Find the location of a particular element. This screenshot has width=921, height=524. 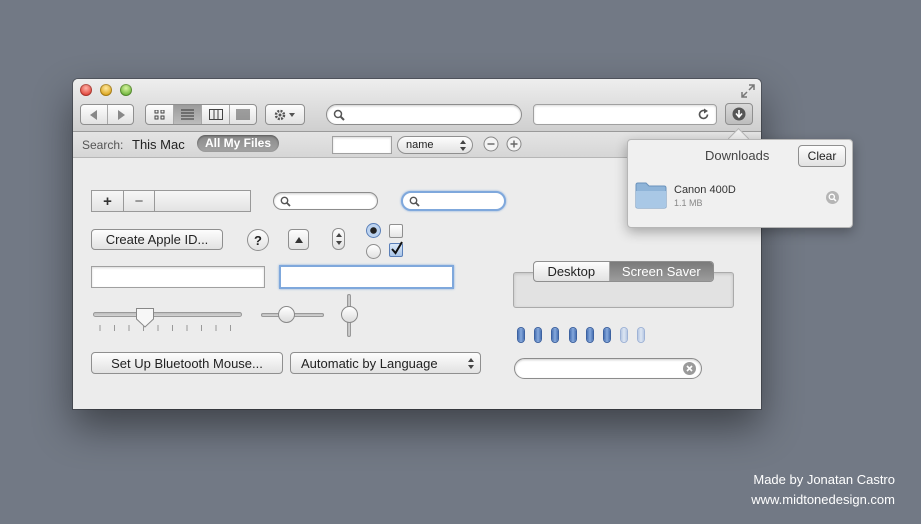

gear-icon is located at coordinates (284, 114).